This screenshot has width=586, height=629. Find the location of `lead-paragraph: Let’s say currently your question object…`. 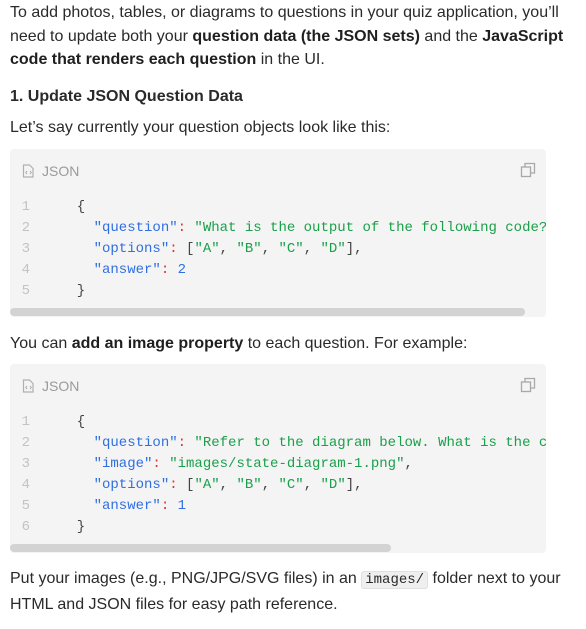

lead-paragraph: Let’s say currently your question object… is located at coordinates (200, 127).